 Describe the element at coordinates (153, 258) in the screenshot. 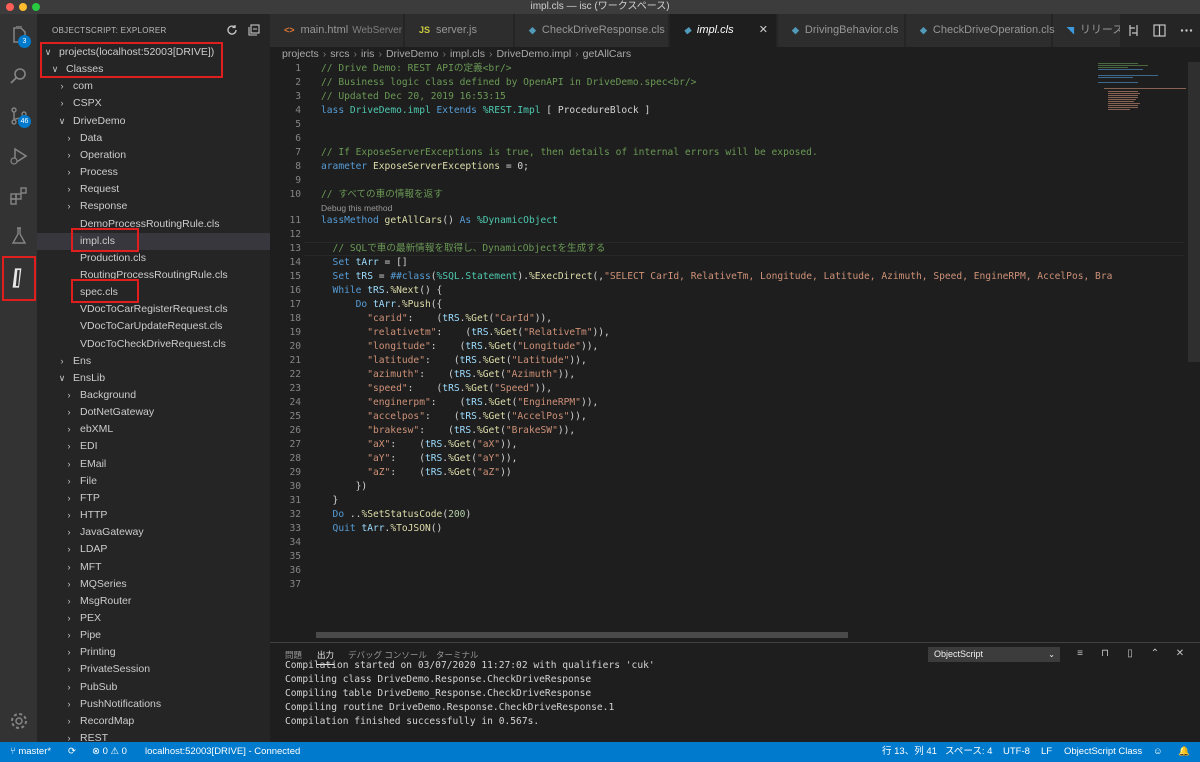

I see `tree-item: Production.cls` at that location.